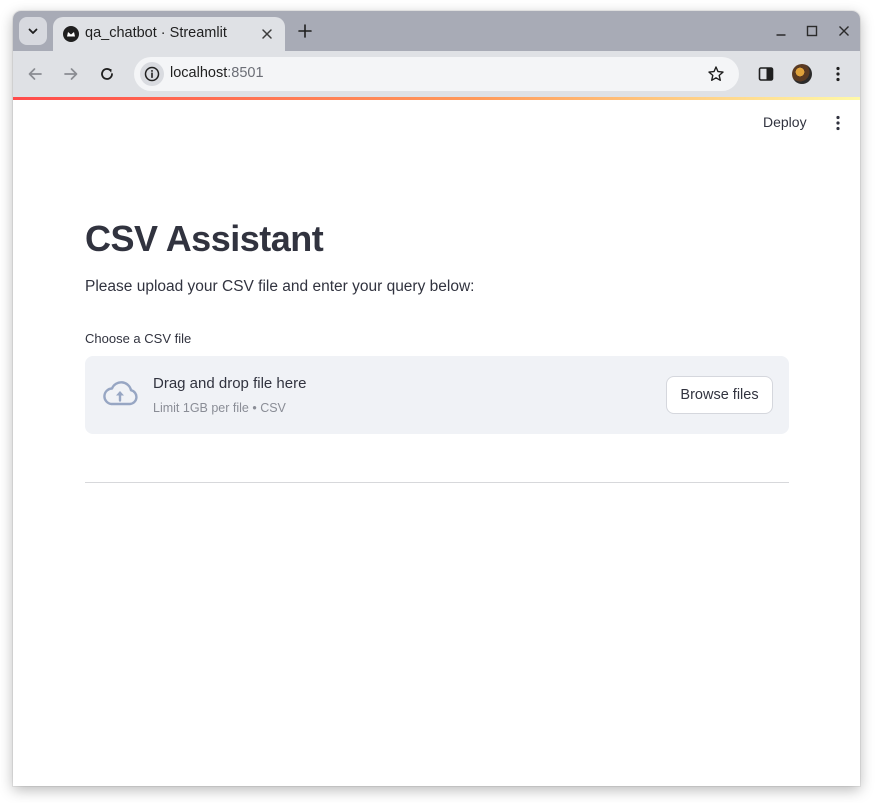  I want to click on url-host: localhost, so click(199, 73).